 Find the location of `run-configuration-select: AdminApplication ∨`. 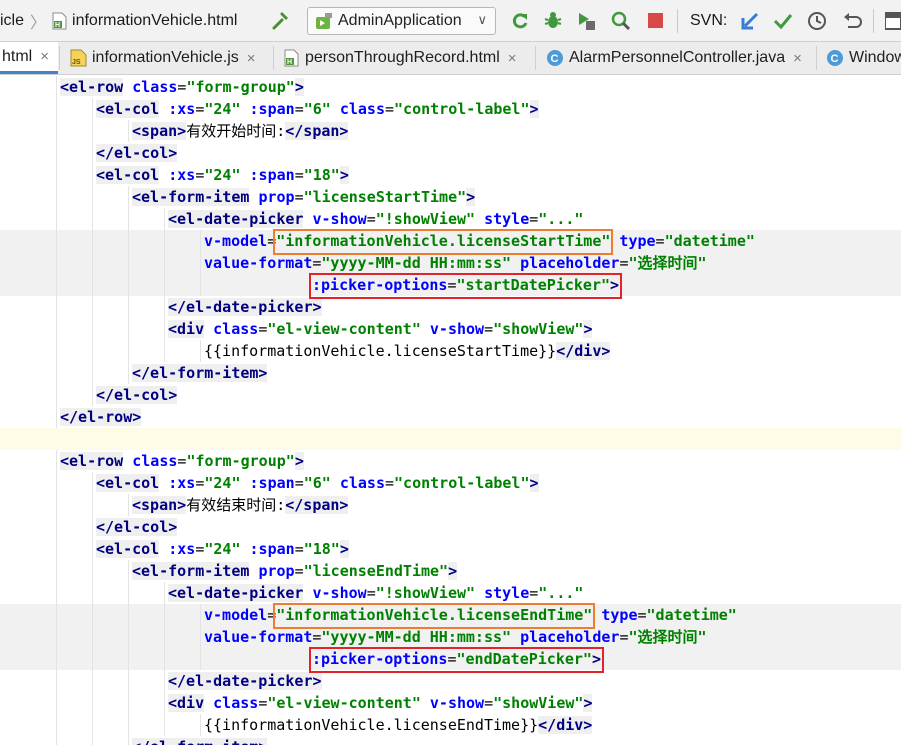

run-configuration-select: AdminApplication ∨ is located at coordinates (401, 21).